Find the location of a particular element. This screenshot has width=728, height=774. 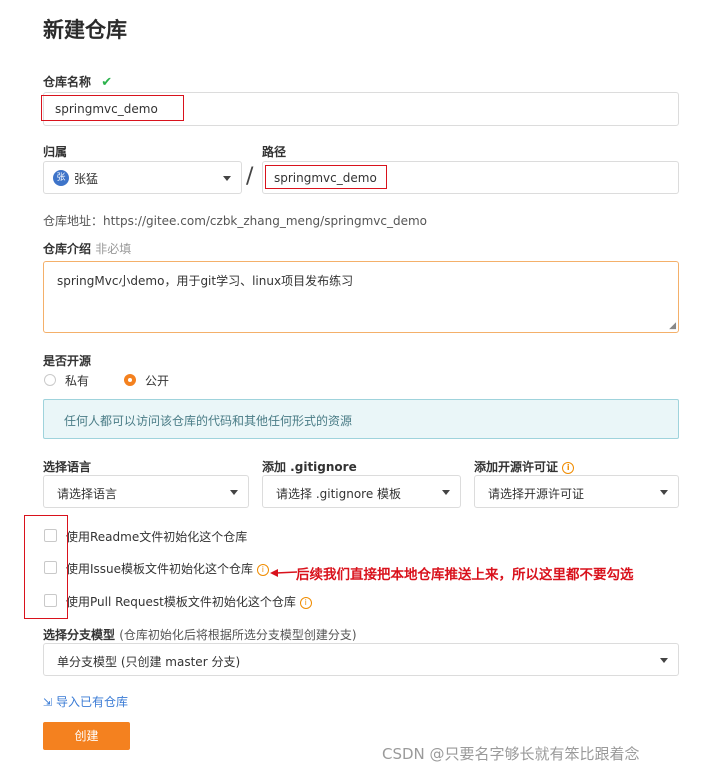

check-icon: ✔ is located at coordinates (107, 82).